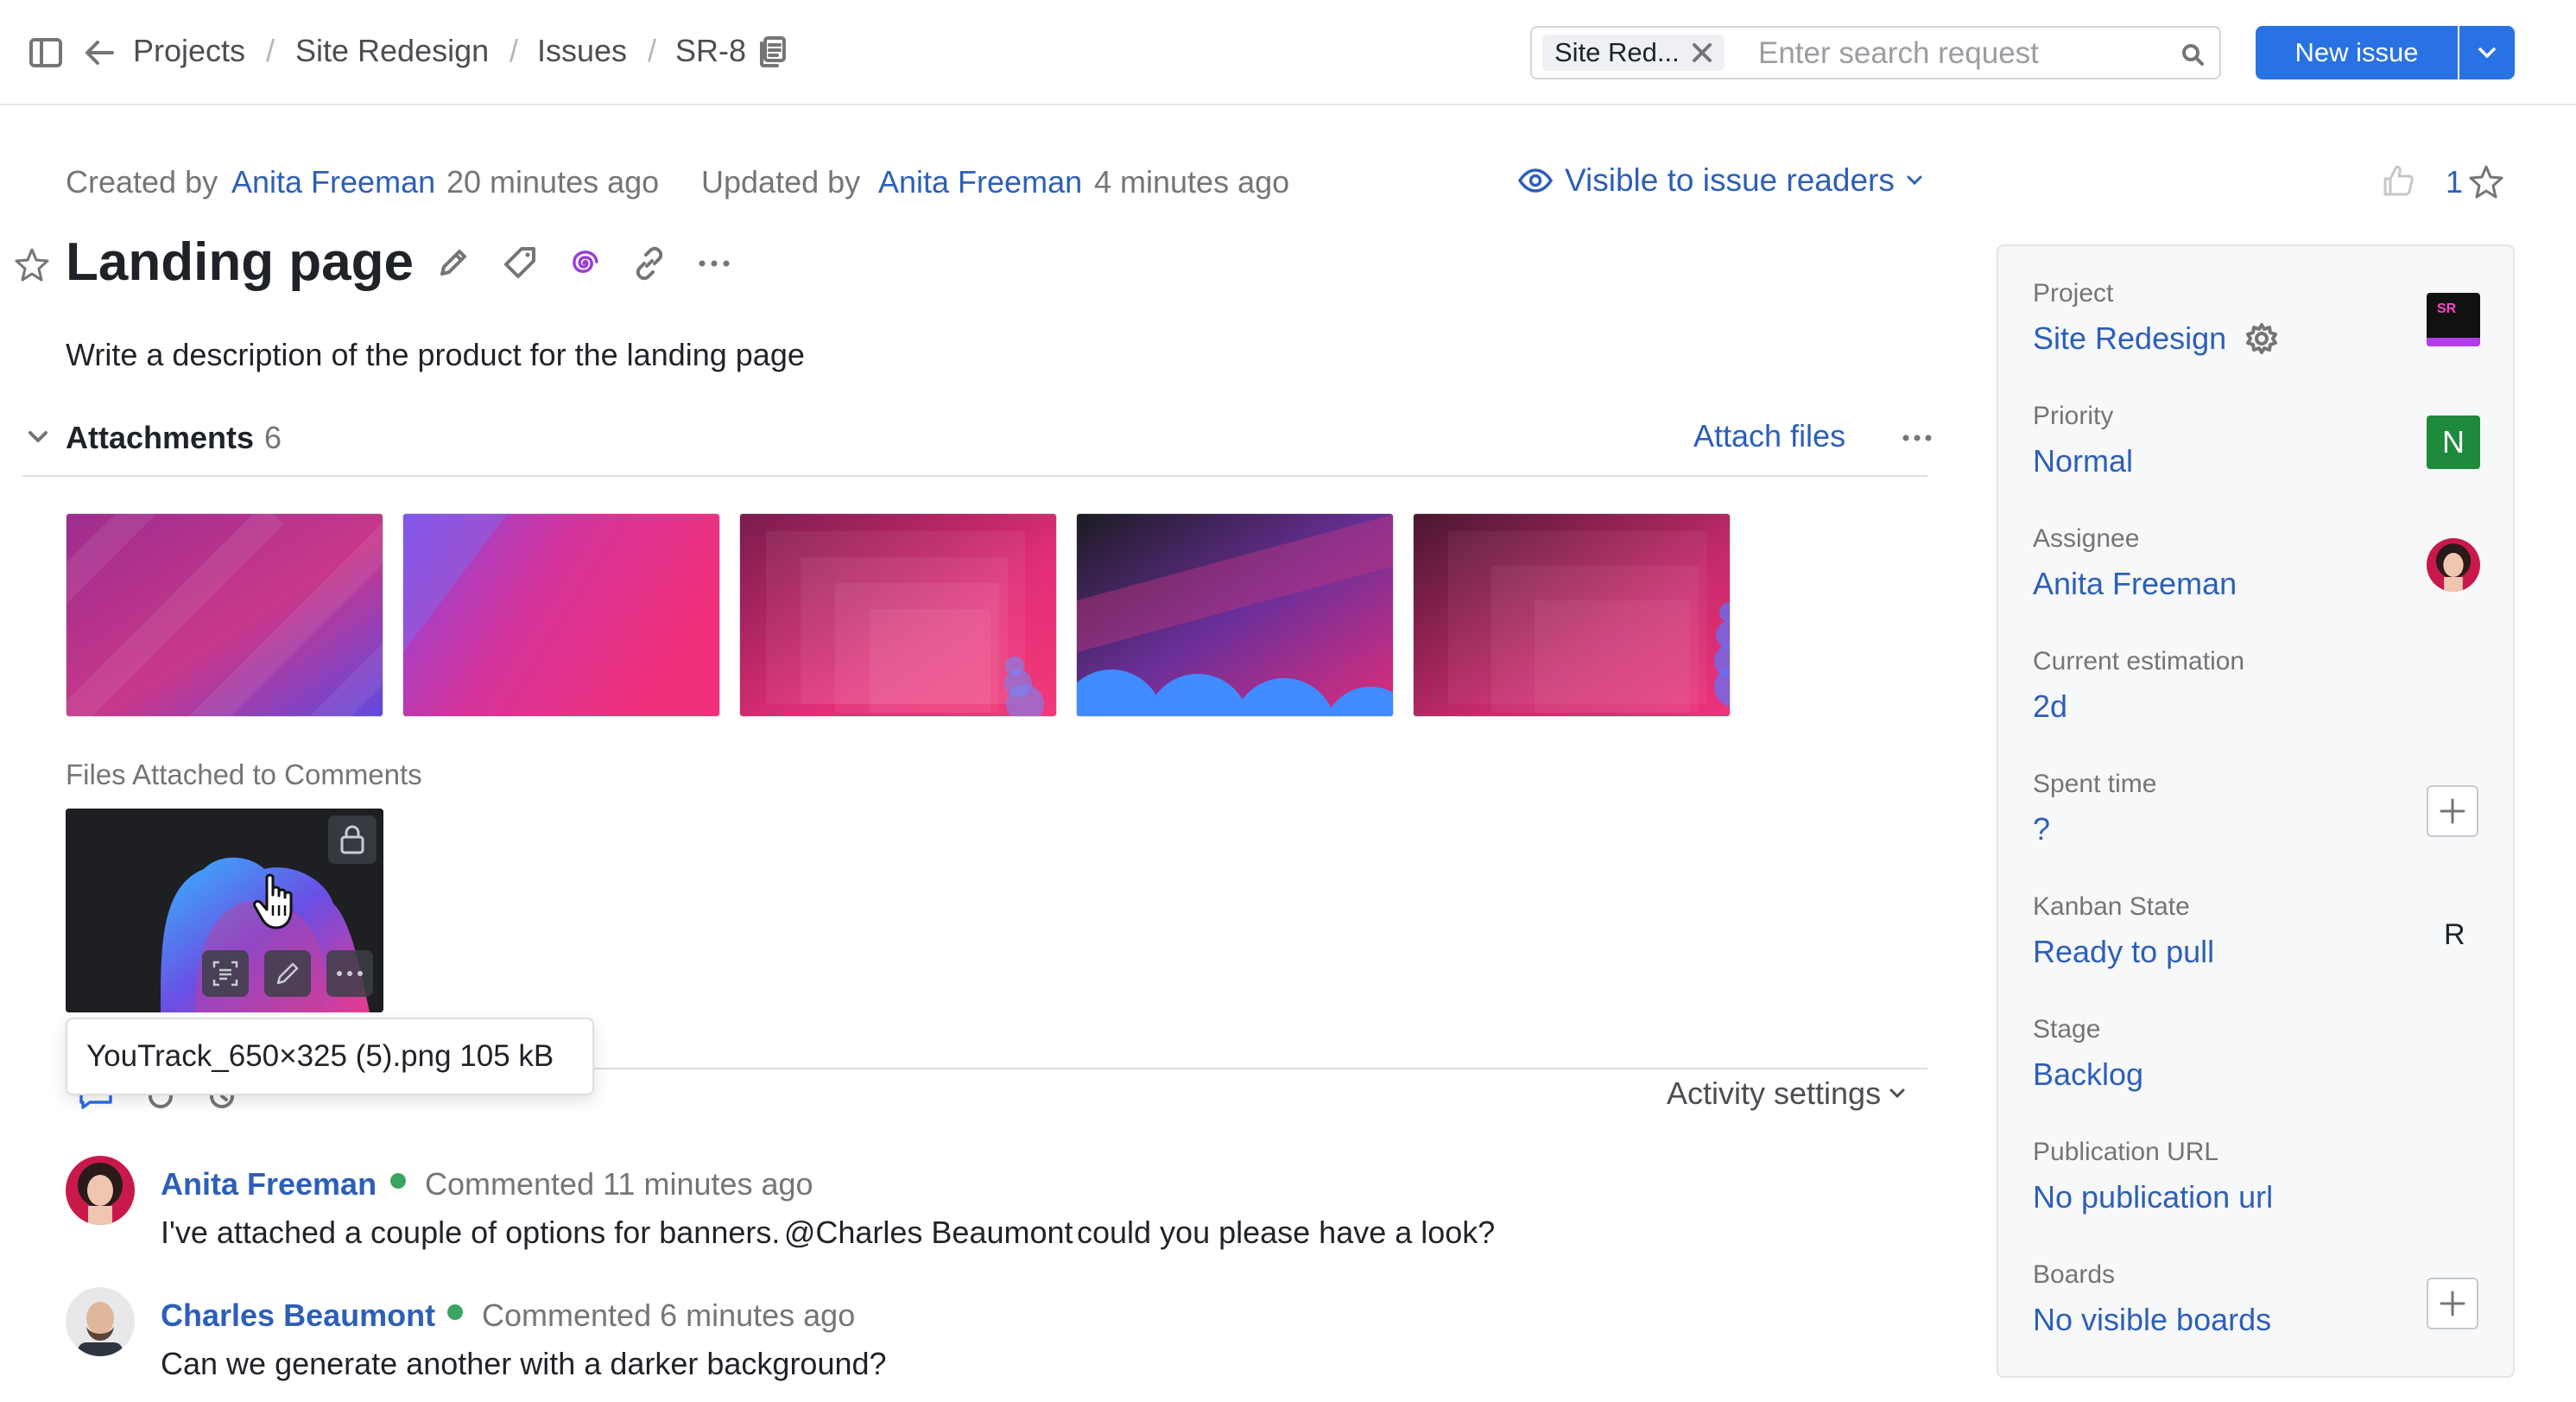 The width and height of the screenshot is (2576, 1402). I want to click on field-value-priority: Normal, so click(2083, 461).